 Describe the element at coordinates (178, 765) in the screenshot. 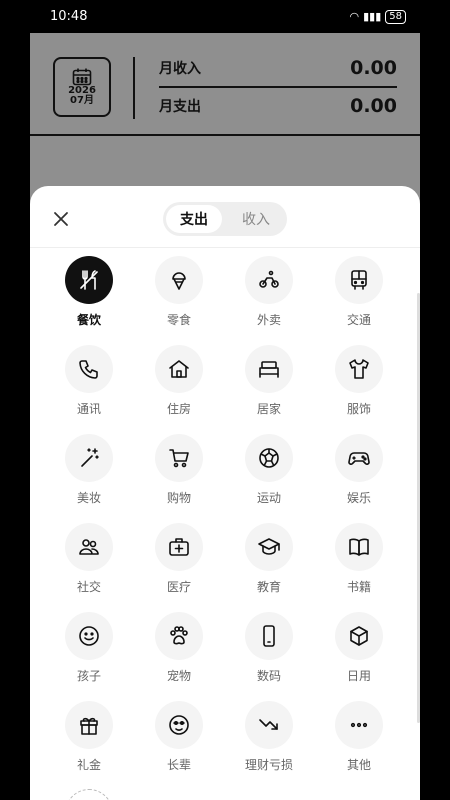

I see `category-label: 长辈` at that location.